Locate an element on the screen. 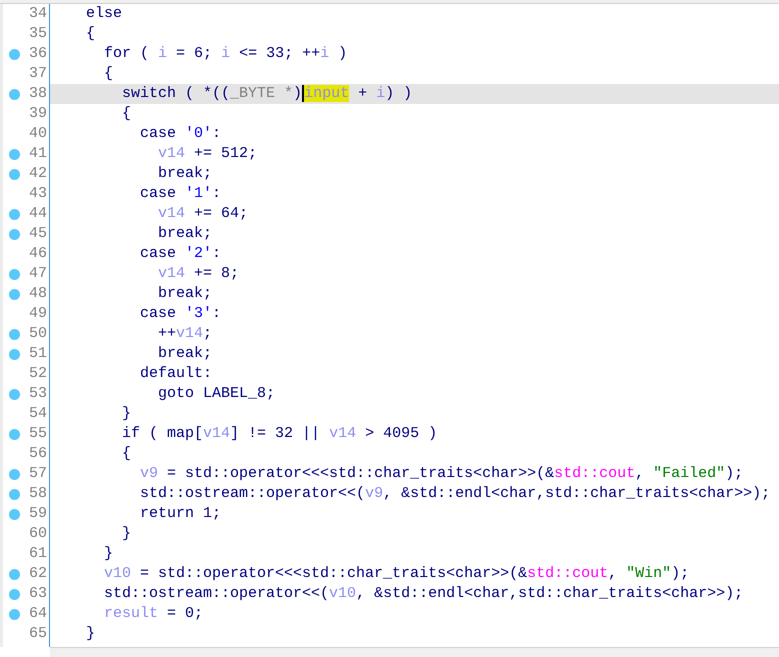  line-number: 40 is located at coordinates (38, 134).